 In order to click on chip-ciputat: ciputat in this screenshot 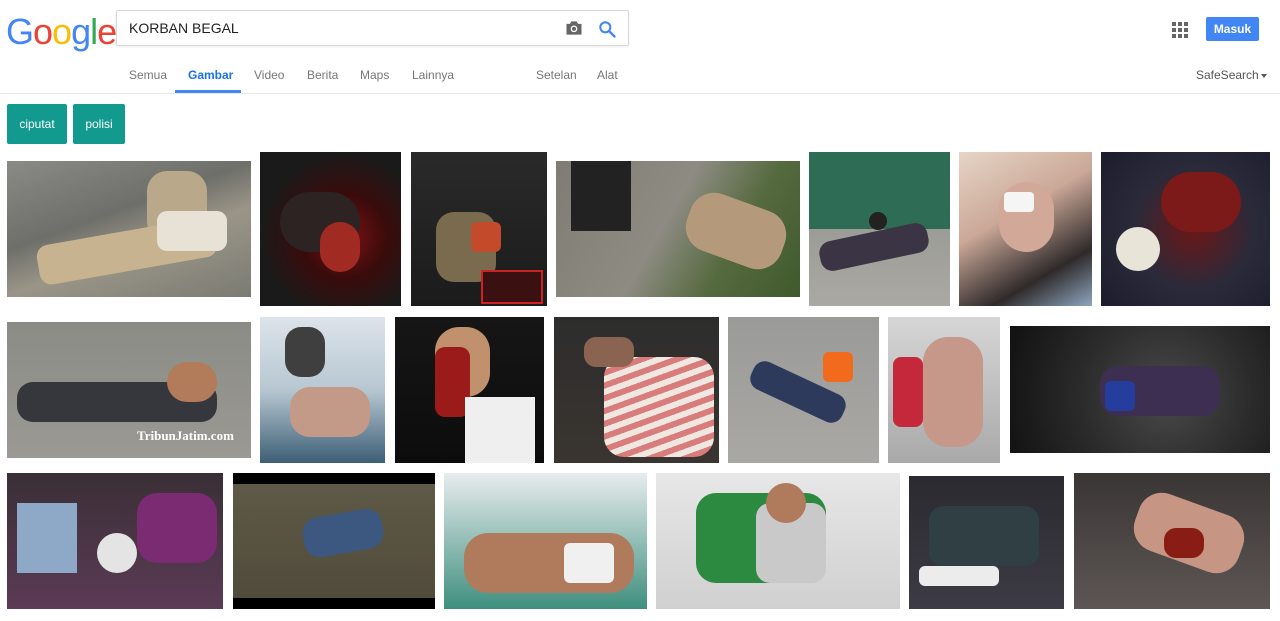, I will do `click(37, 124)`.